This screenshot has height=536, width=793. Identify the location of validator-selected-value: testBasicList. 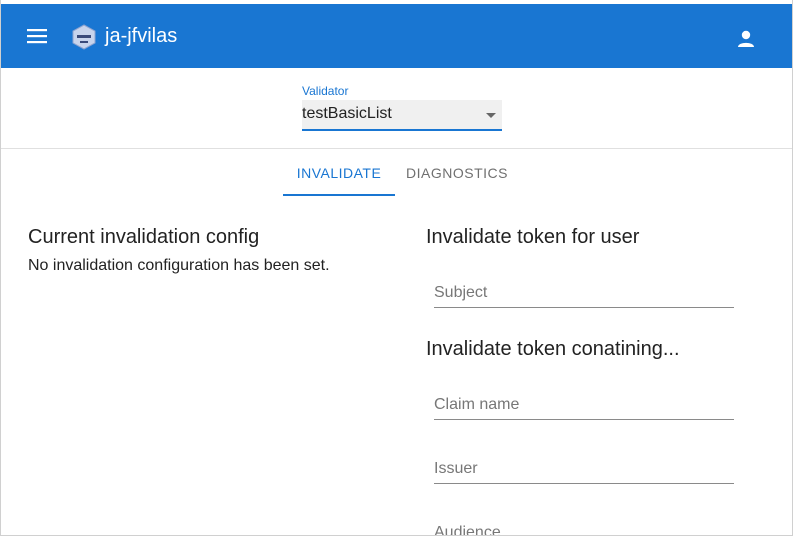
(347, 113).